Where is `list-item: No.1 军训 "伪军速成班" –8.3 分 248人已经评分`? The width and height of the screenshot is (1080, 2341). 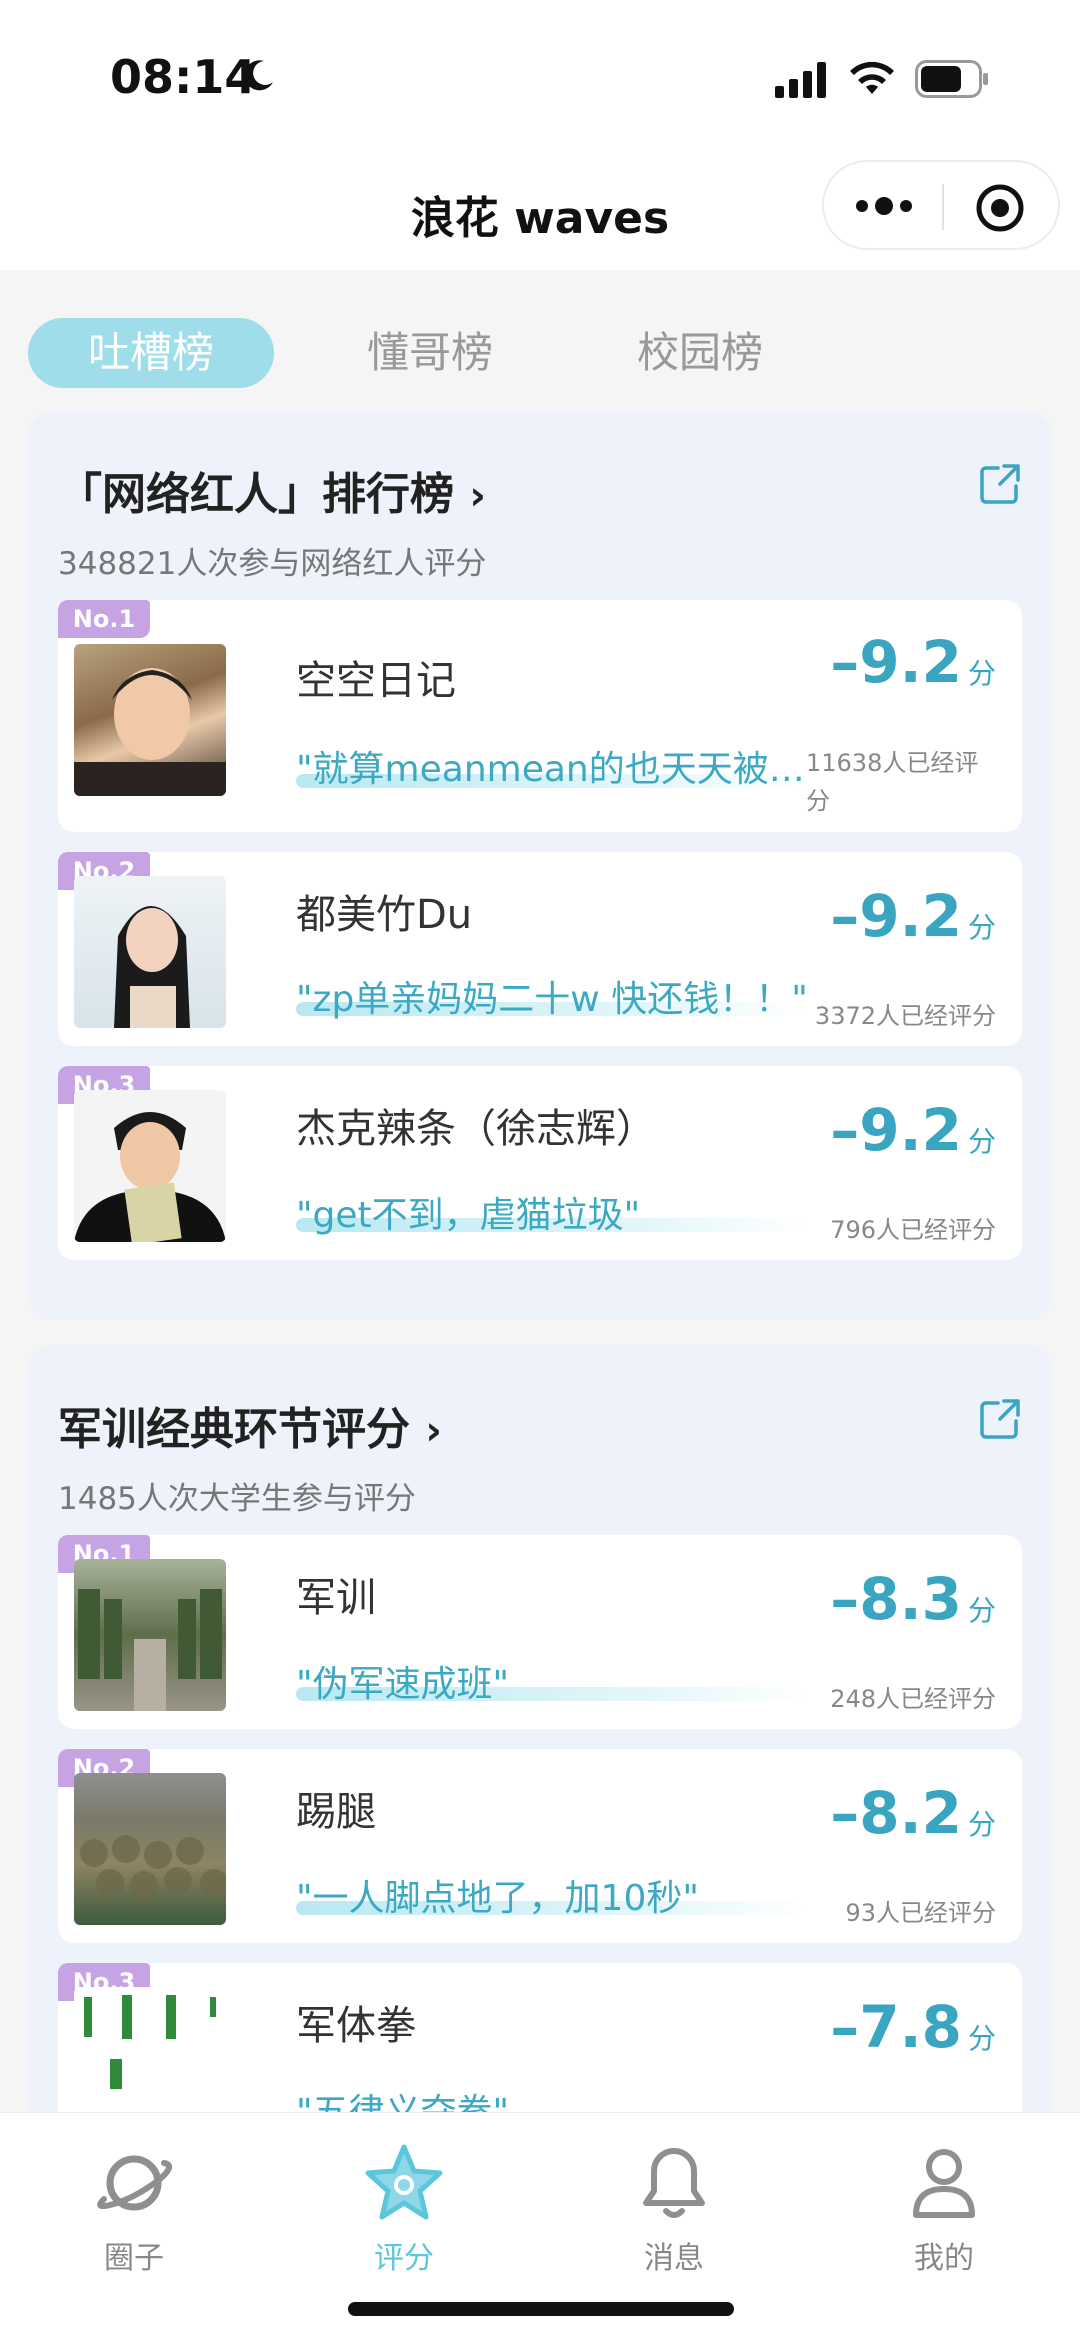
list-item: No.1 军训 "伪军速成班" –8.3 分 248人已经评分 is located at coordinates (540, 1632).